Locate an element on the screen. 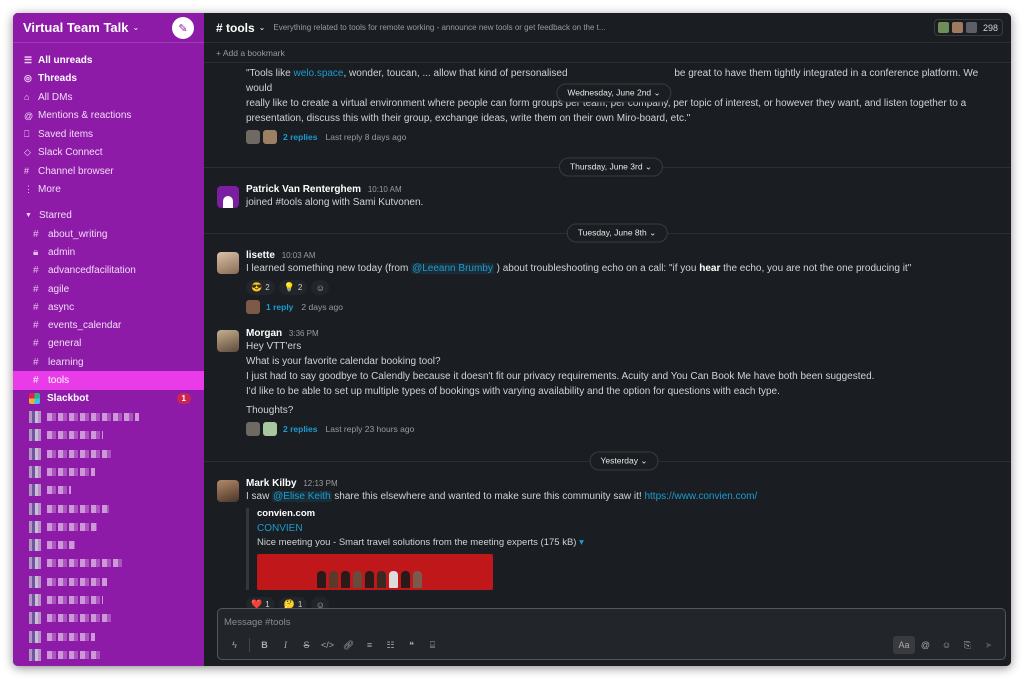  sidebar-channel-agile: # agile is located at coordinates (108, 289).